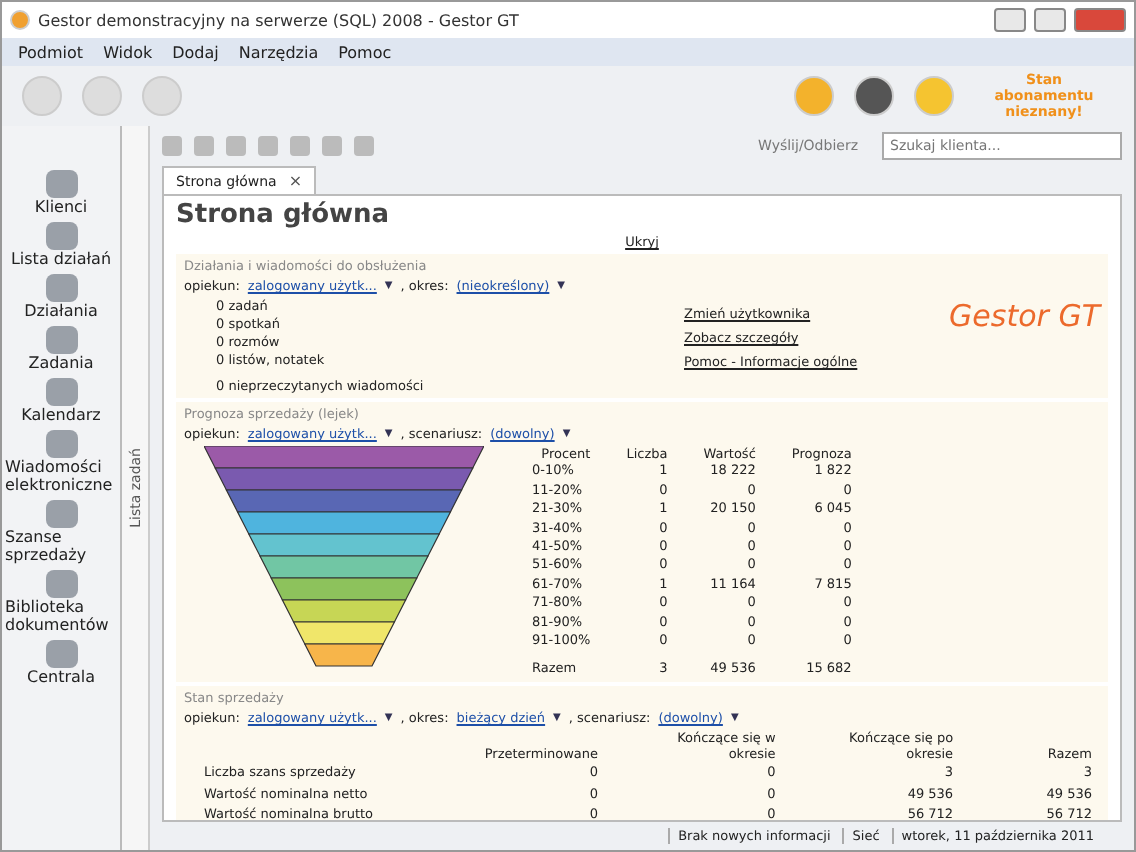 The height and width of the screenshot is (852, 1136). I want to click on maximize-button, so click(1050, 20).